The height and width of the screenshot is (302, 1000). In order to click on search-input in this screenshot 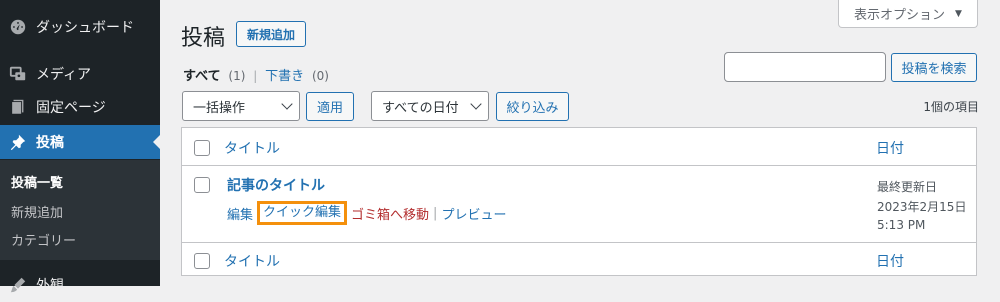, I will do `click(805, 67)`.